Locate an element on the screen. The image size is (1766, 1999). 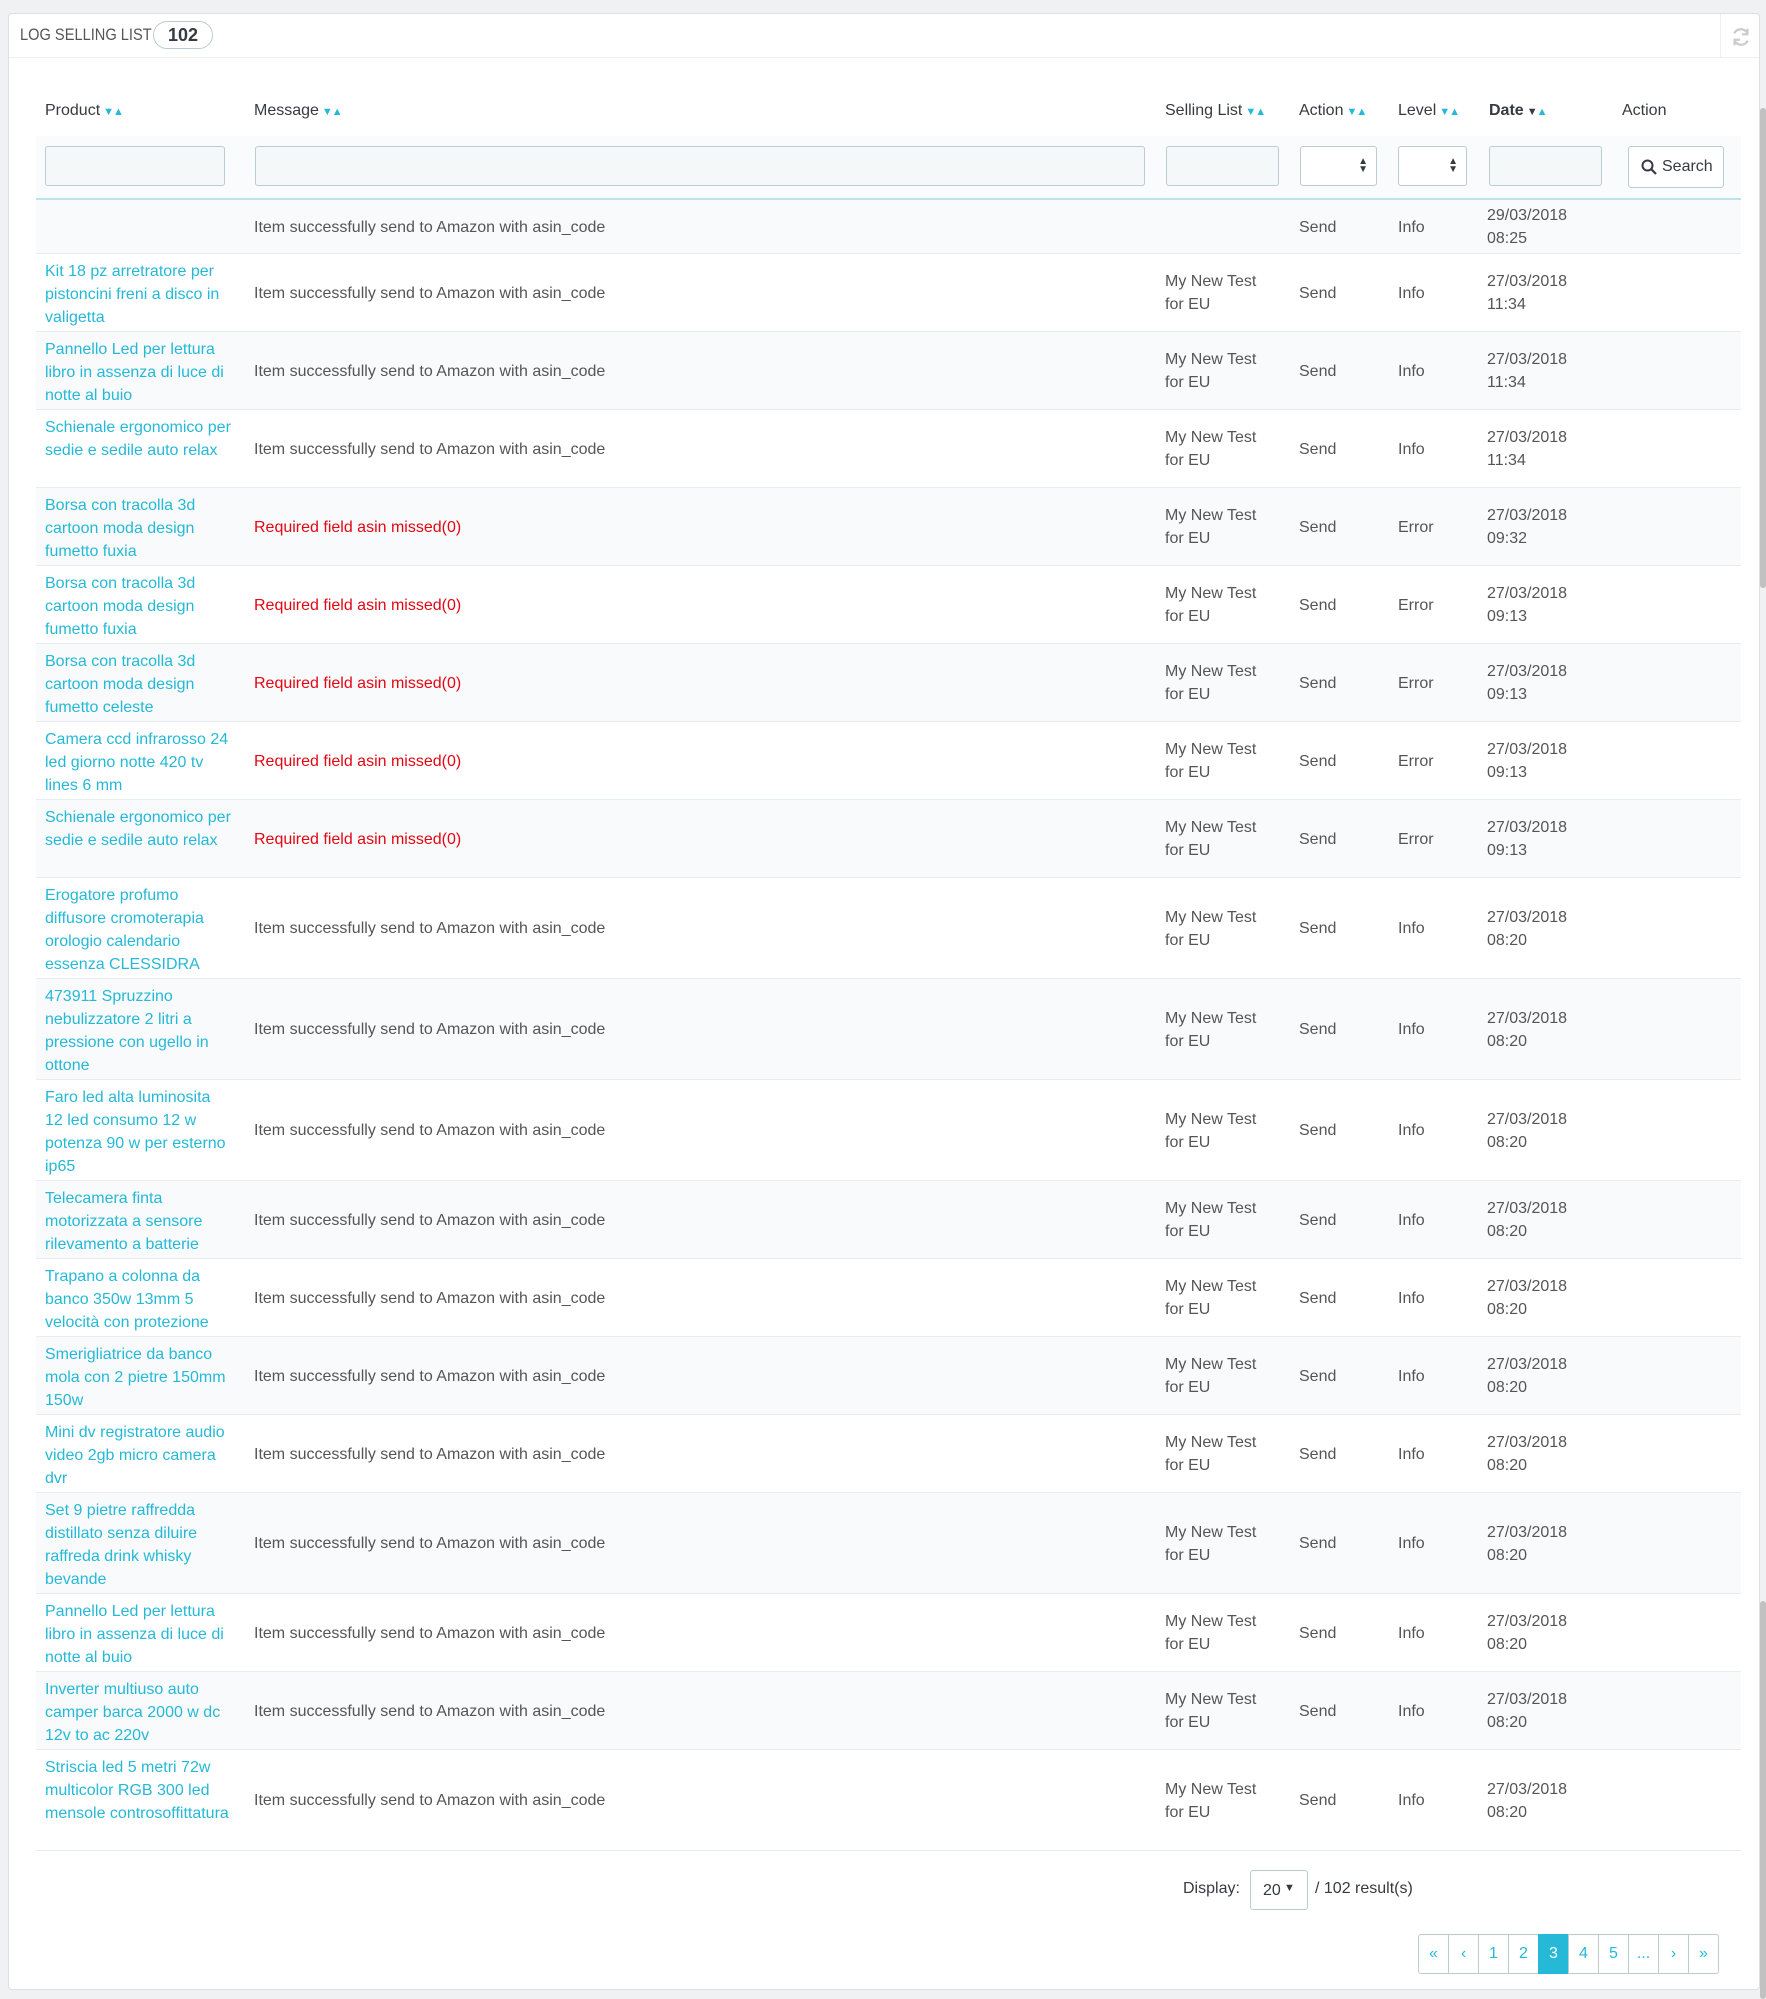
date-text: 27/03/2018 09:32 is located at coordinates (1527, 527).